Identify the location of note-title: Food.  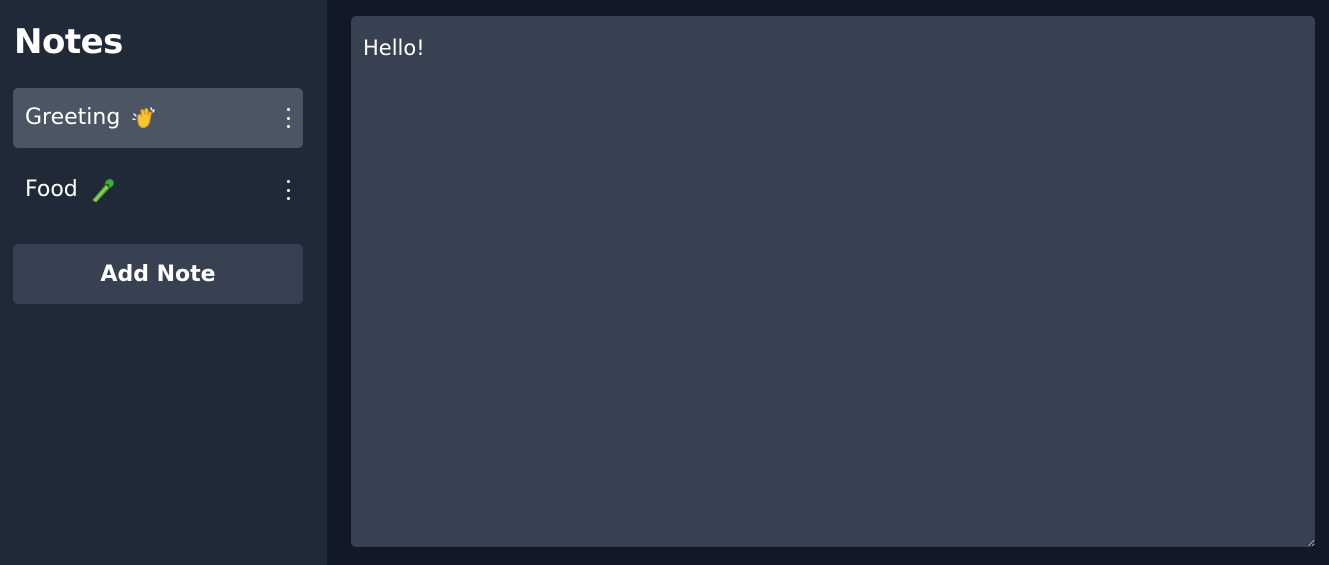
(51, 189).